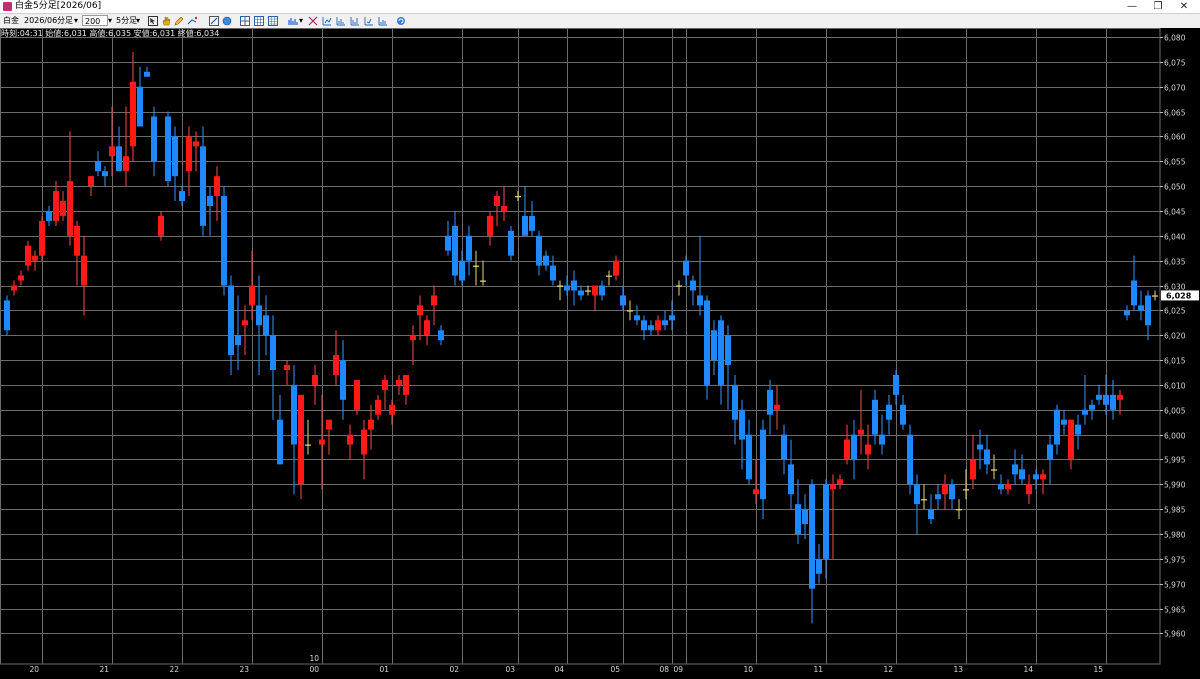 This screenshot has height=679, width=1200. I want to click on x-tick-label: 12, so click(889, 669).